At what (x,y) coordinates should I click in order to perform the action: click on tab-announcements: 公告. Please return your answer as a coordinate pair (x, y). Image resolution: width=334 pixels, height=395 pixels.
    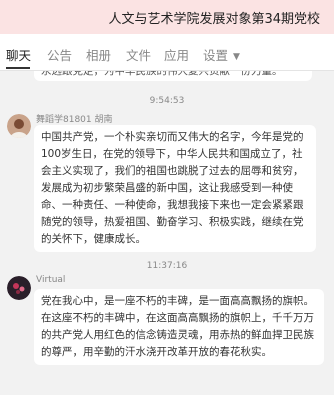
    Looking at the image, I should click on (59, 54).